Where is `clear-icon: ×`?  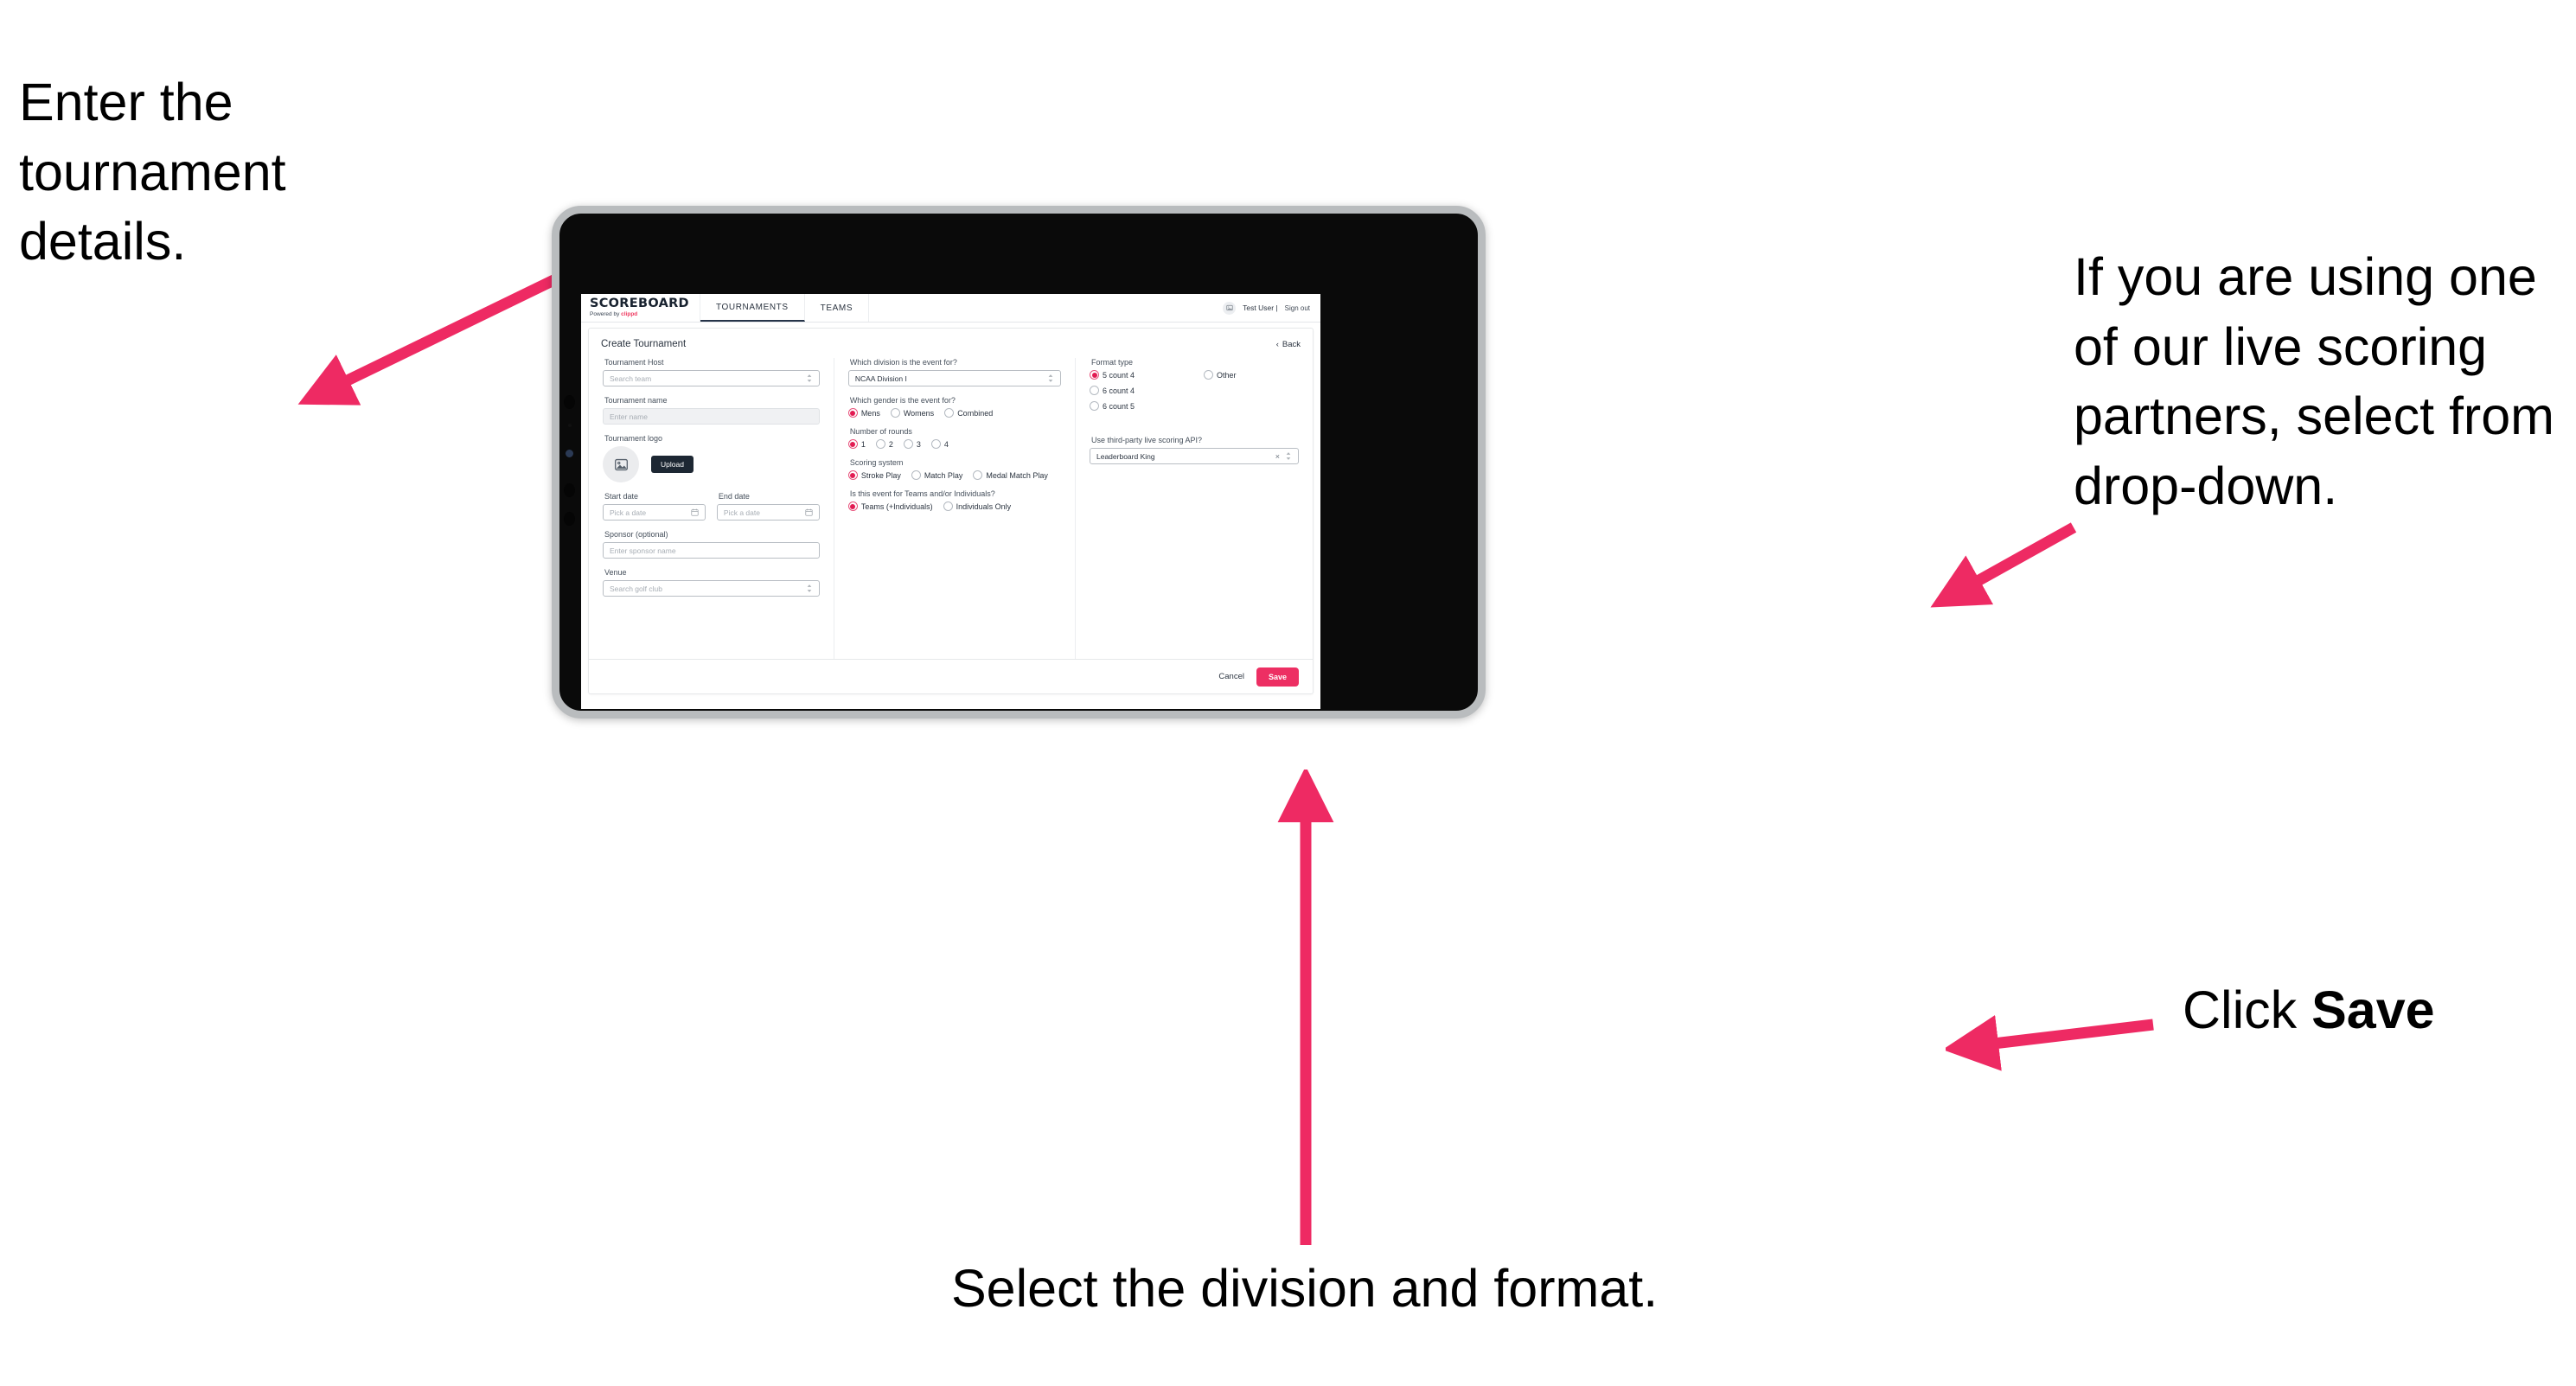 clear-icon: × is located at coordinates (1277, 456).